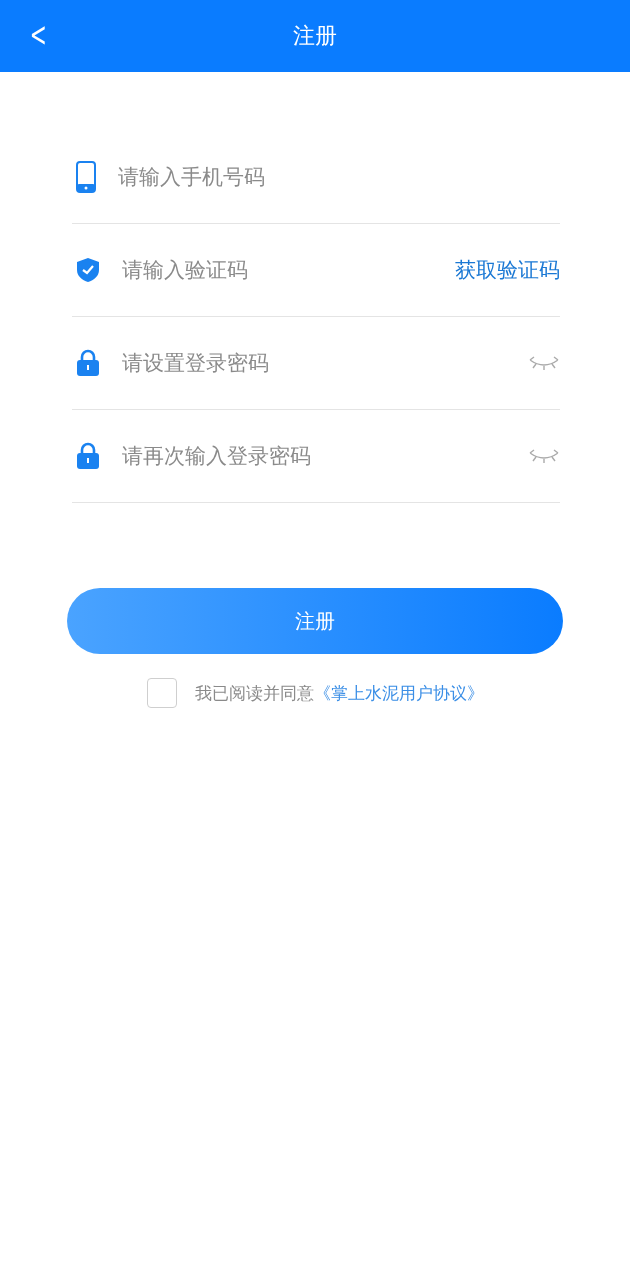 This screenshot has width=630, height=1280. What do you see at coordinates (161, 693) in the screenshot?
I see `agree-checkbox` at bounding box center [161, 693].